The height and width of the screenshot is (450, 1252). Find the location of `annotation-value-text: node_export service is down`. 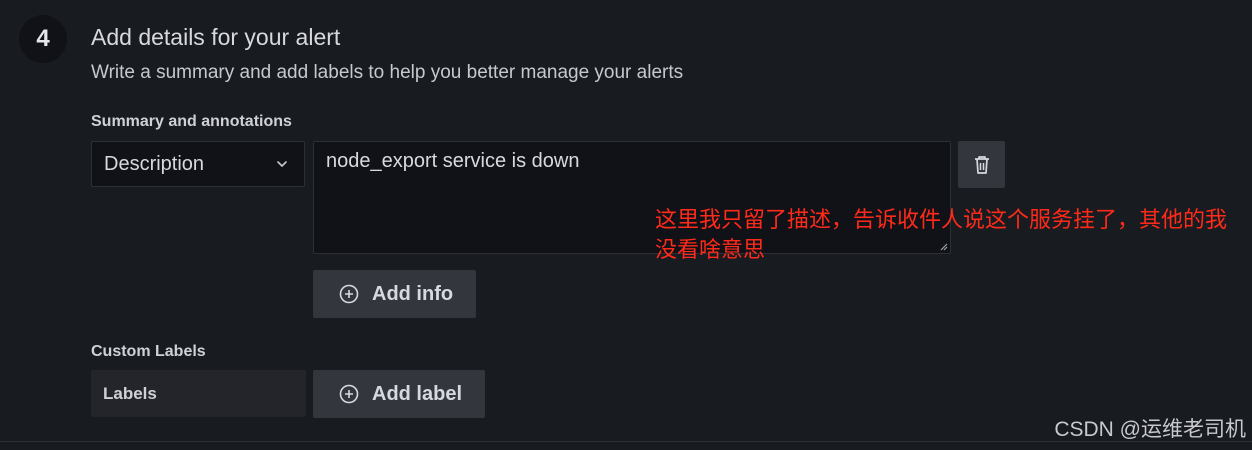

annotation-value-text: node_export service is down is located at coordinates (453, 161).